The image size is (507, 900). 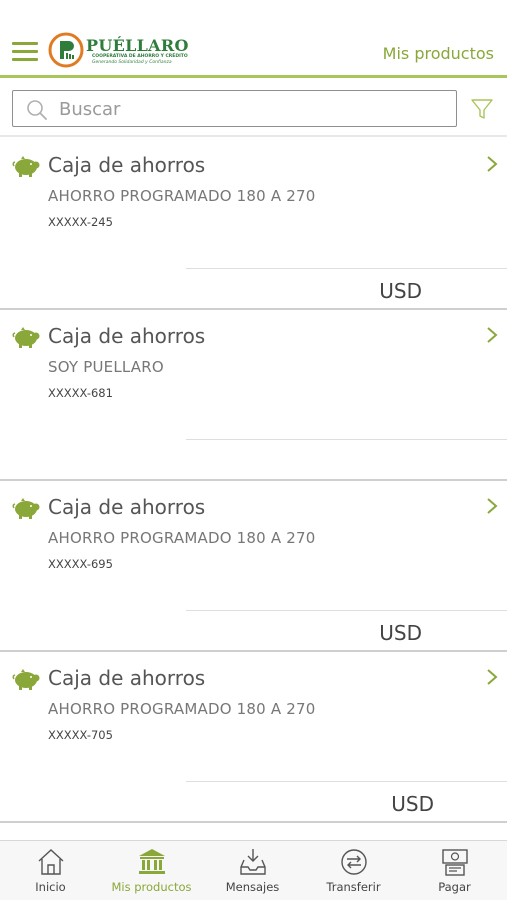 What do you see at coordinates (354, 862) in the screenshot?
I see `transfer-icon` at bounding box center [354, 862].